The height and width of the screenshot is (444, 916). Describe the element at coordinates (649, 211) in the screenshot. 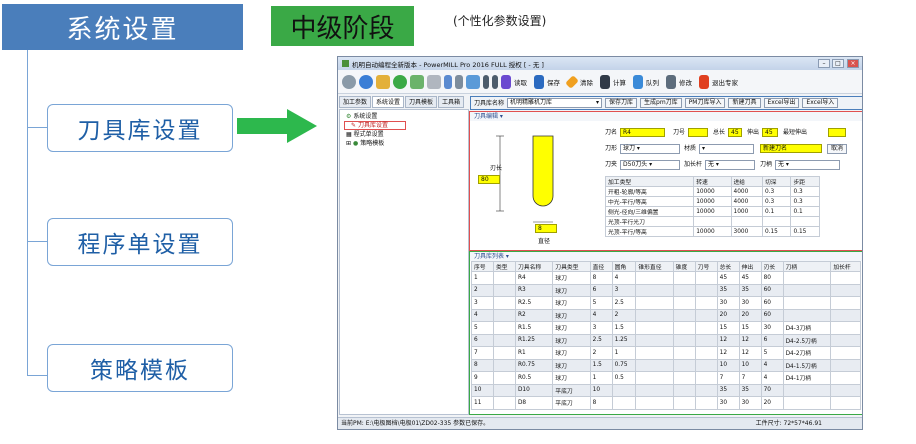

I see `params-cell: 侧光-径向/三维偏置` at that location.